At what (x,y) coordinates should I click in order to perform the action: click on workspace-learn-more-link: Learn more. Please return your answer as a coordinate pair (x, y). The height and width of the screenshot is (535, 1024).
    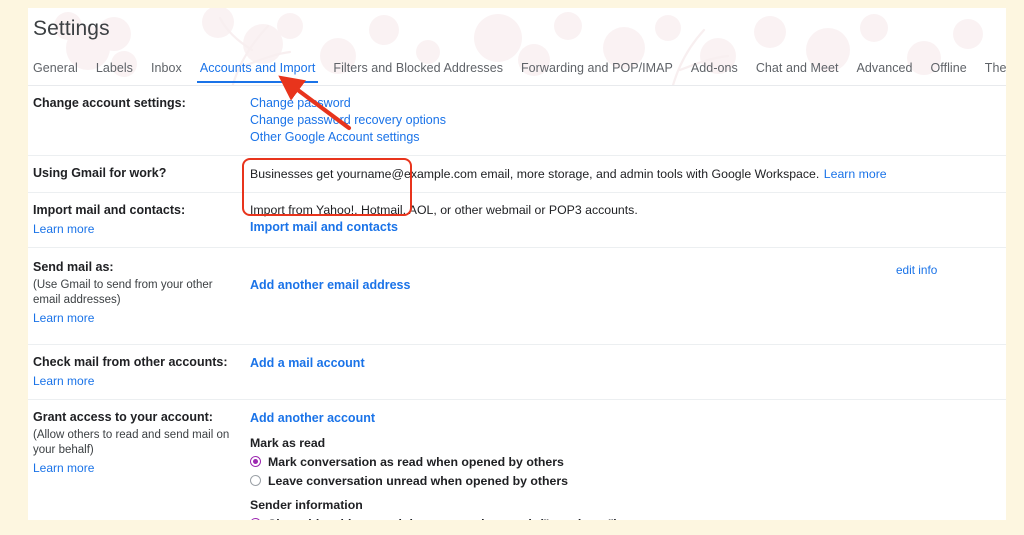
    Looking at the image, I should click on (855, 174).